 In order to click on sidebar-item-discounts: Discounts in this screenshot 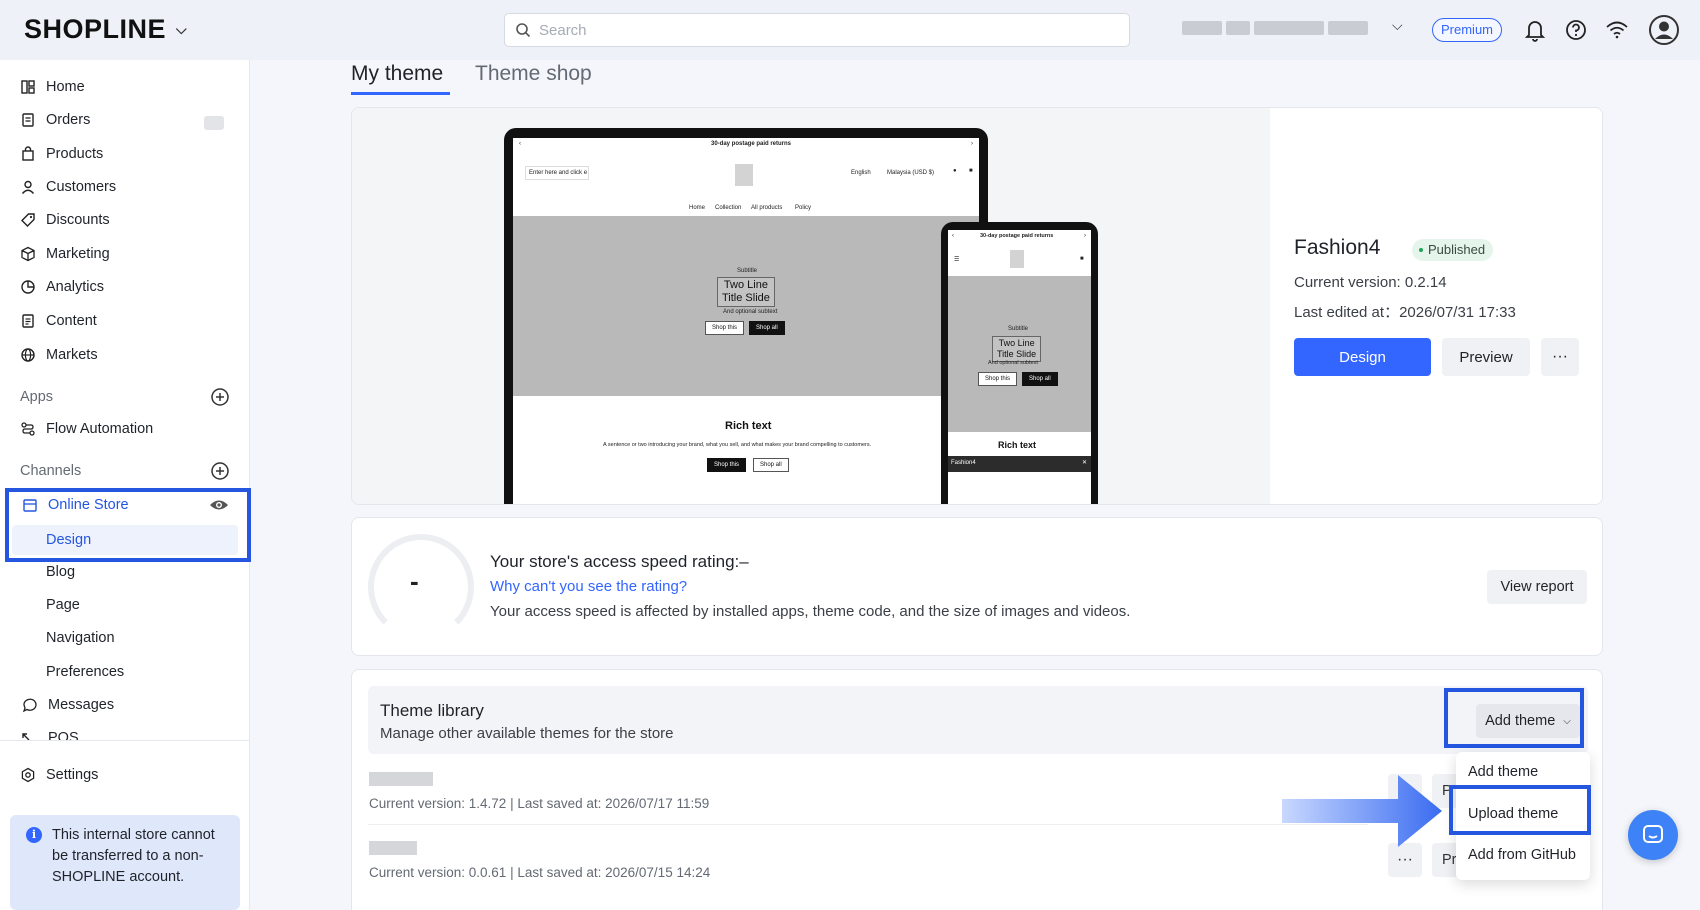, I will do `click(125, 220)`.